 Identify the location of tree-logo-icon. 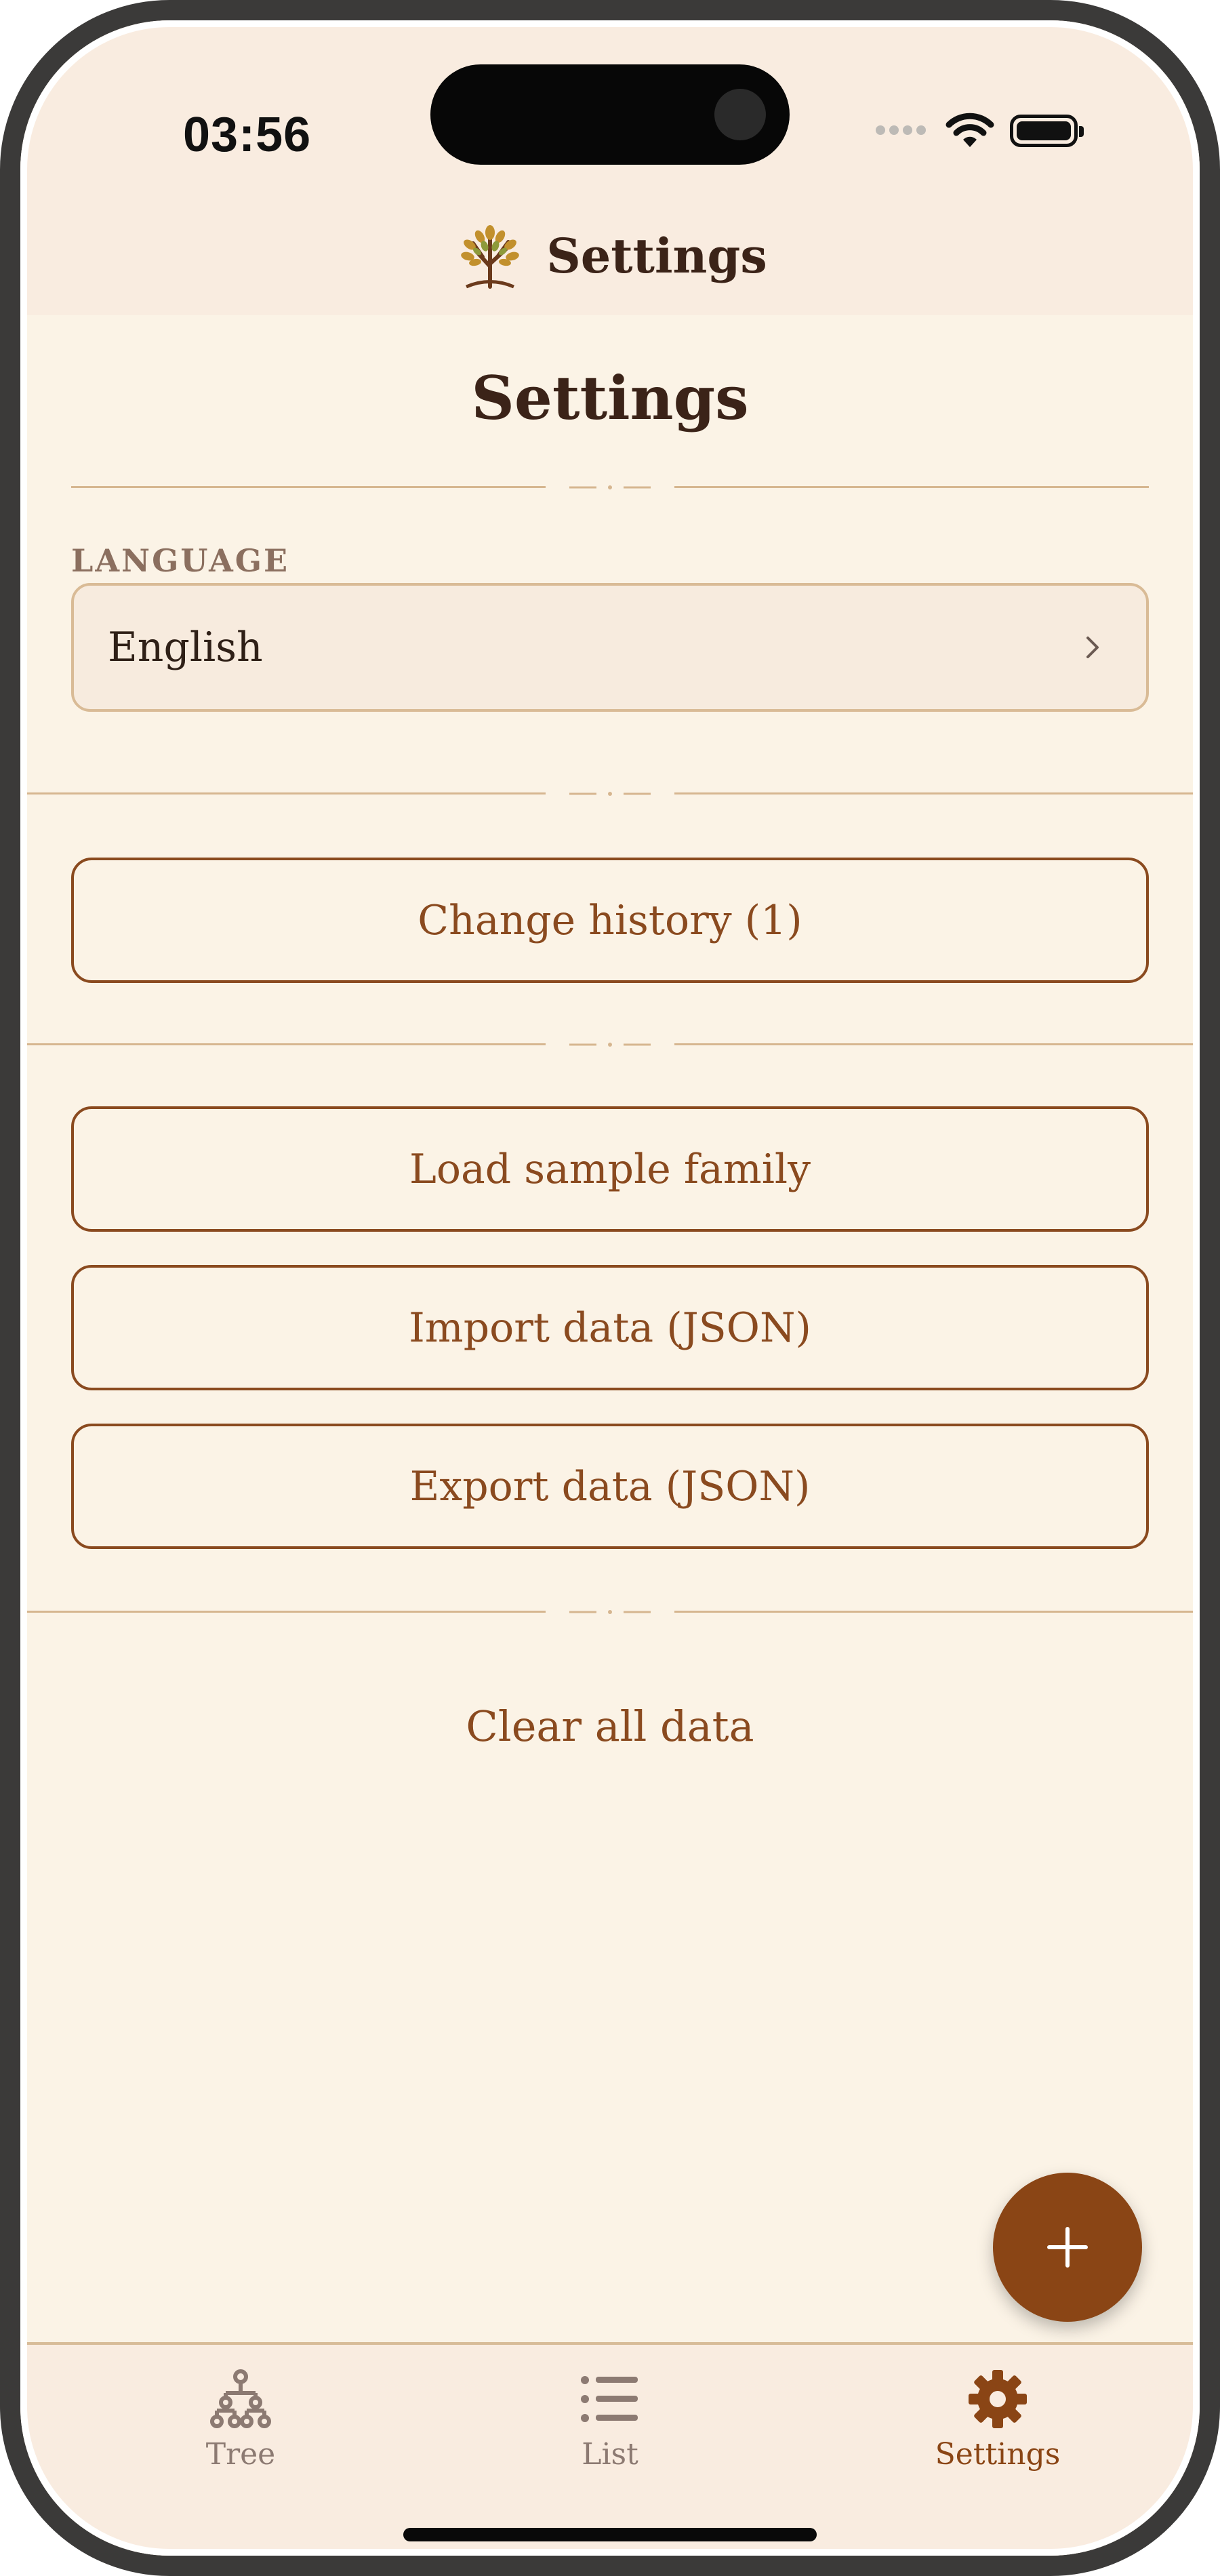
(490, 256).